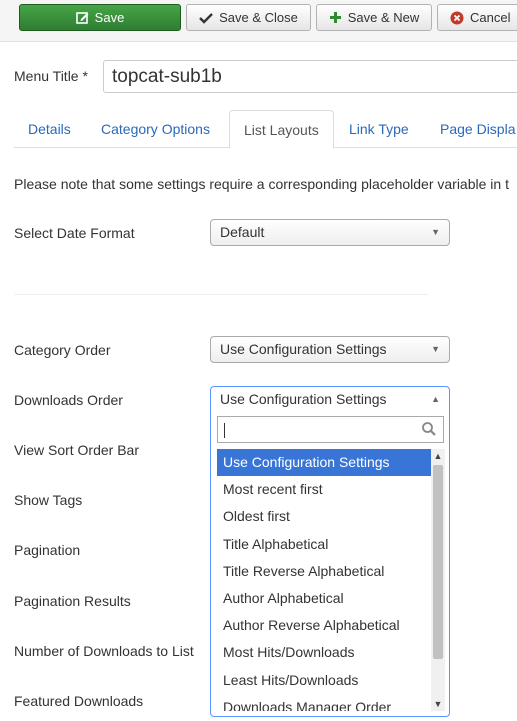 This screenshot has height=721, width=517. Describe the element at coordinates (324, 516) in the screenshot. I see `dropdown-option: Oldest first` at that location.